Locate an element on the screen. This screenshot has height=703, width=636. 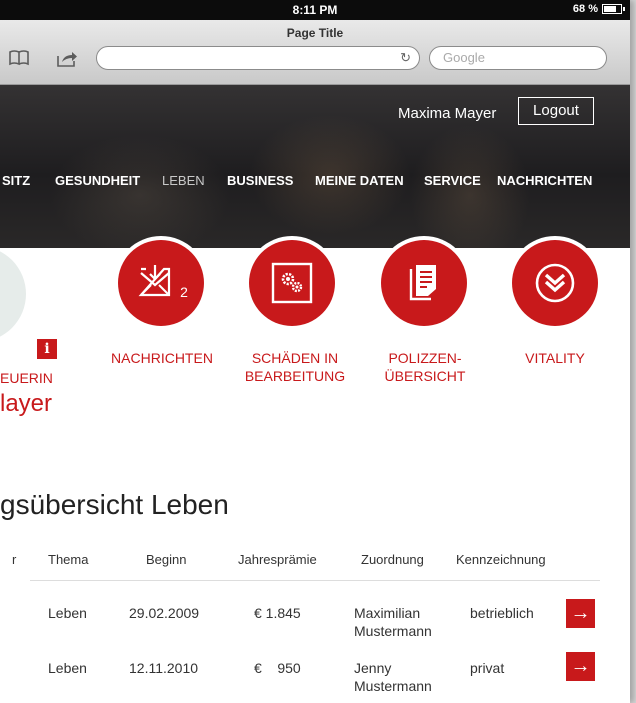
column-header: r is located at coordinates (14, 559).